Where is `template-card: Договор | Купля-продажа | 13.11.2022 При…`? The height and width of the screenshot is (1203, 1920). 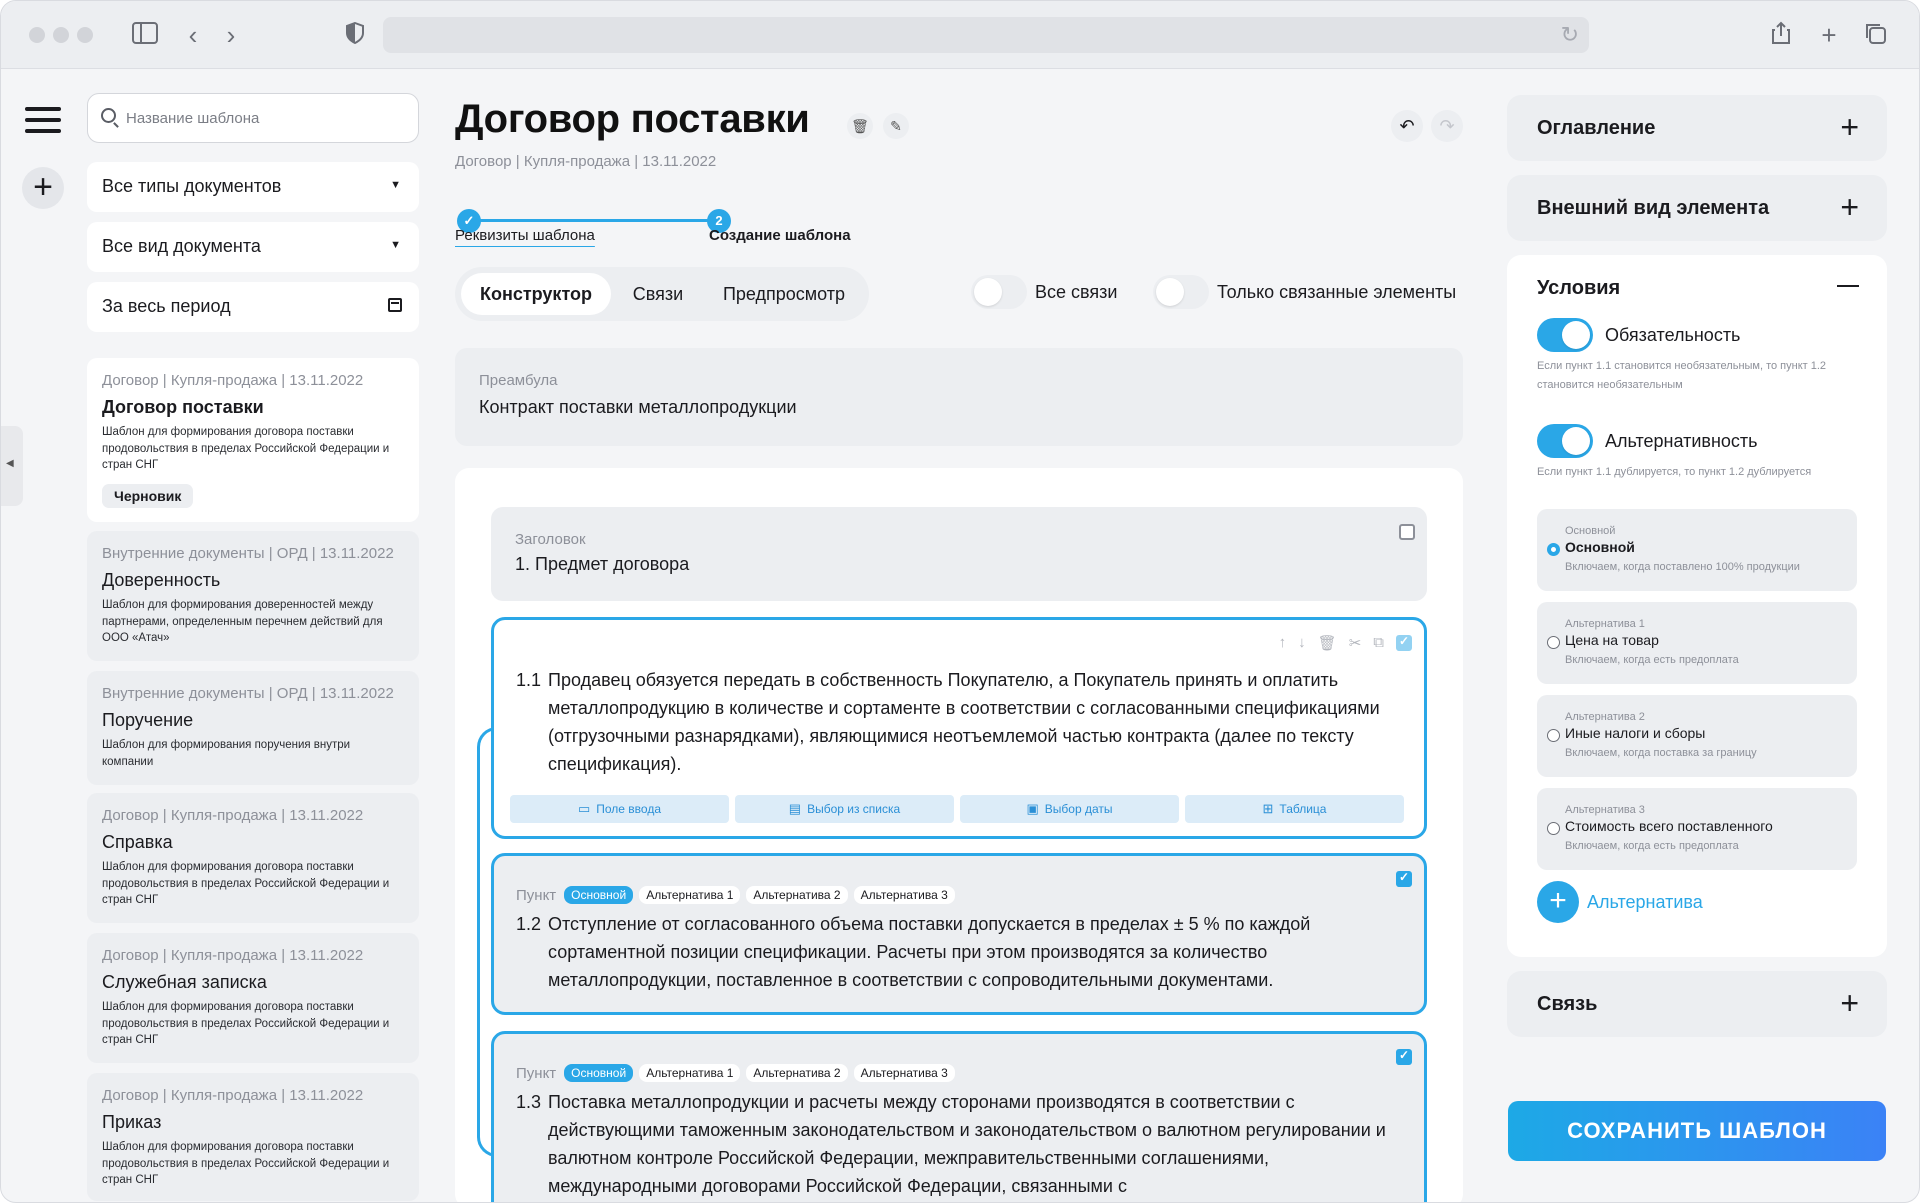
template-card: Договор | Купля-продажа | 13.11.2022 При… is located at coordinates (253, 1137).